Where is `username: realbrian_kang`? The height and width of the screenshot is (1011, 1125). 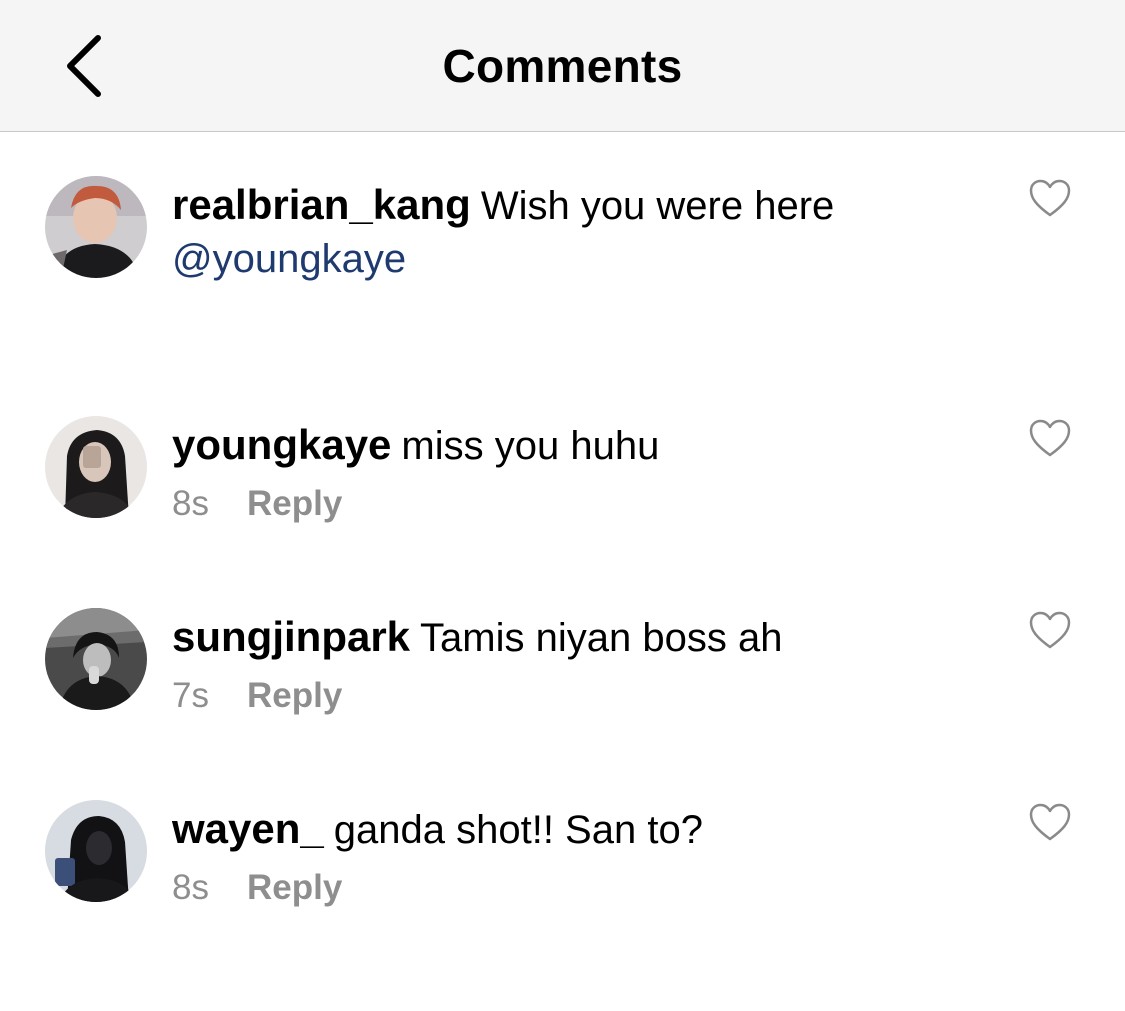
username: realbrian_kang is located at coordinates (321, 204).